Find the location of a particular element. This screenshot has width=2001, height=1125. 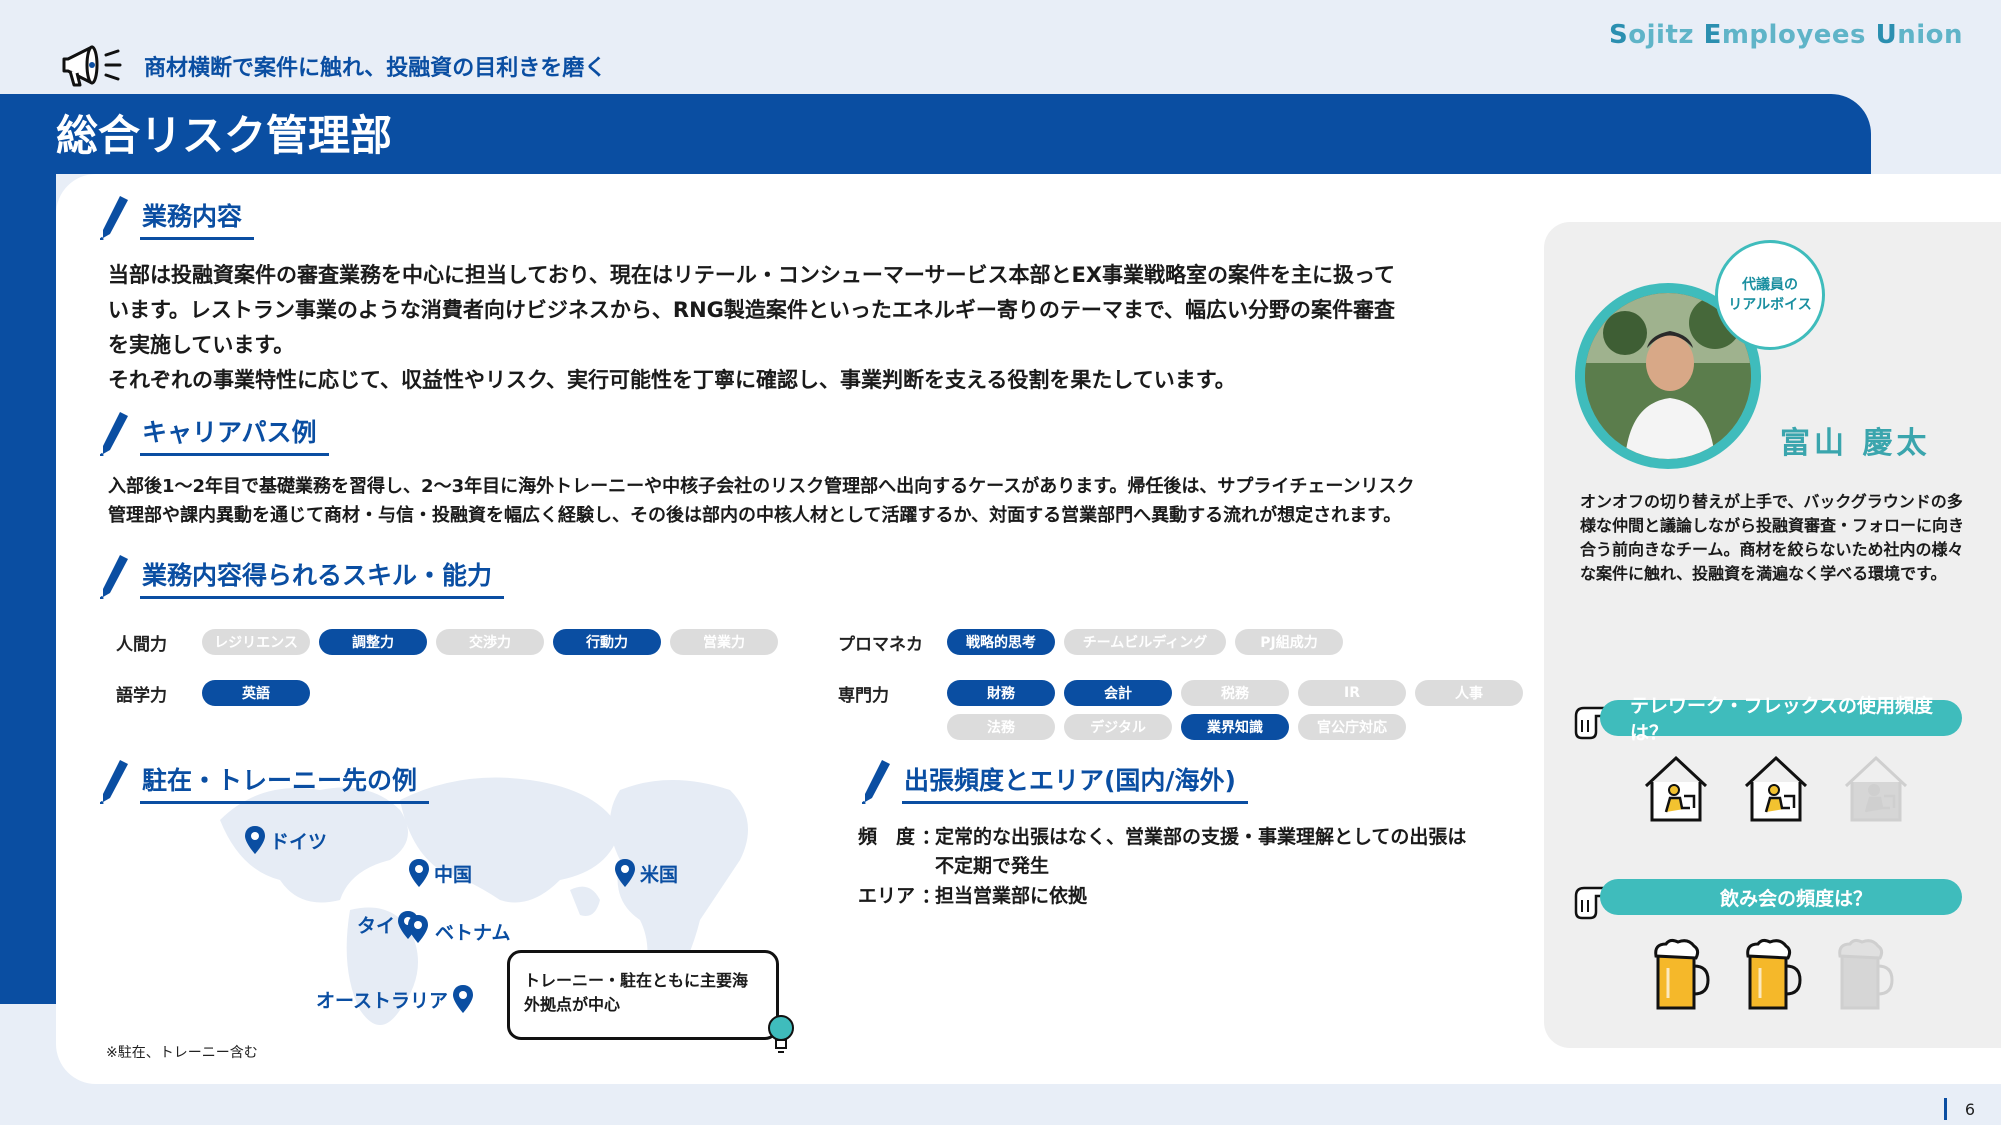

section-business-heading: 業務内容 is located at coordinates (177, 217).